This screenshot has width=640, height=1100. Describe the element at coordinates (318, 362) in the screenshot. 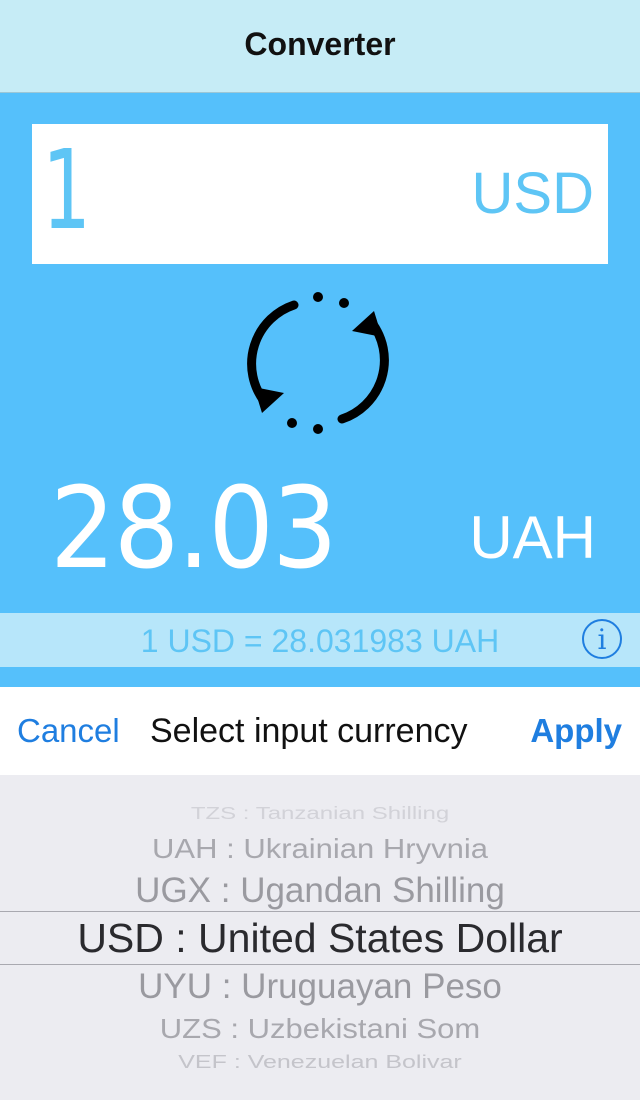

I see `swap-arrows-icon` at that location.